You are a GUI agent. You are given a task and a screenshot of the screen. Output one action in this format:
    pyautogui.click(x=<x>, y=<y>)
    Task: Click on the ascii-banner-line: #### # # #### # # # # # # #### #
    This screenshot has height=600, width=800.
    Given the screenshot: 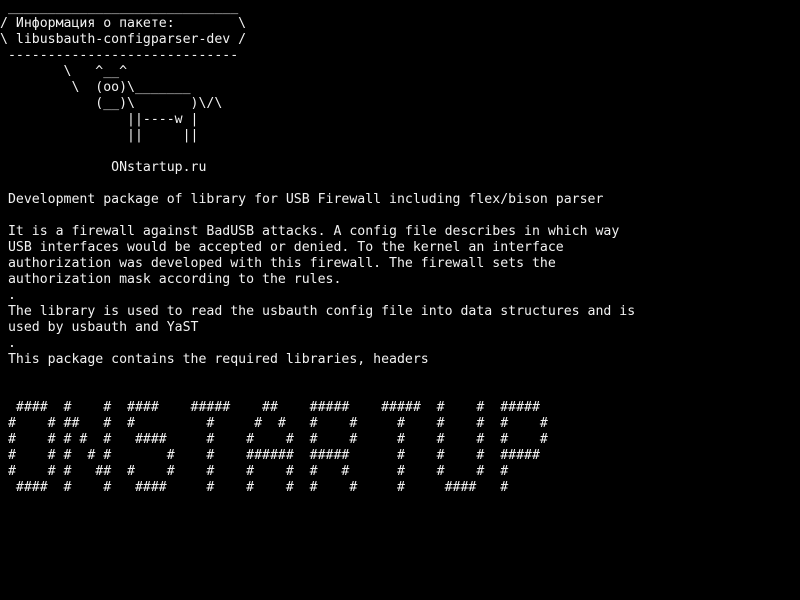 What is the action you would take?
    pyautogui.click(x=254, y=487)
    